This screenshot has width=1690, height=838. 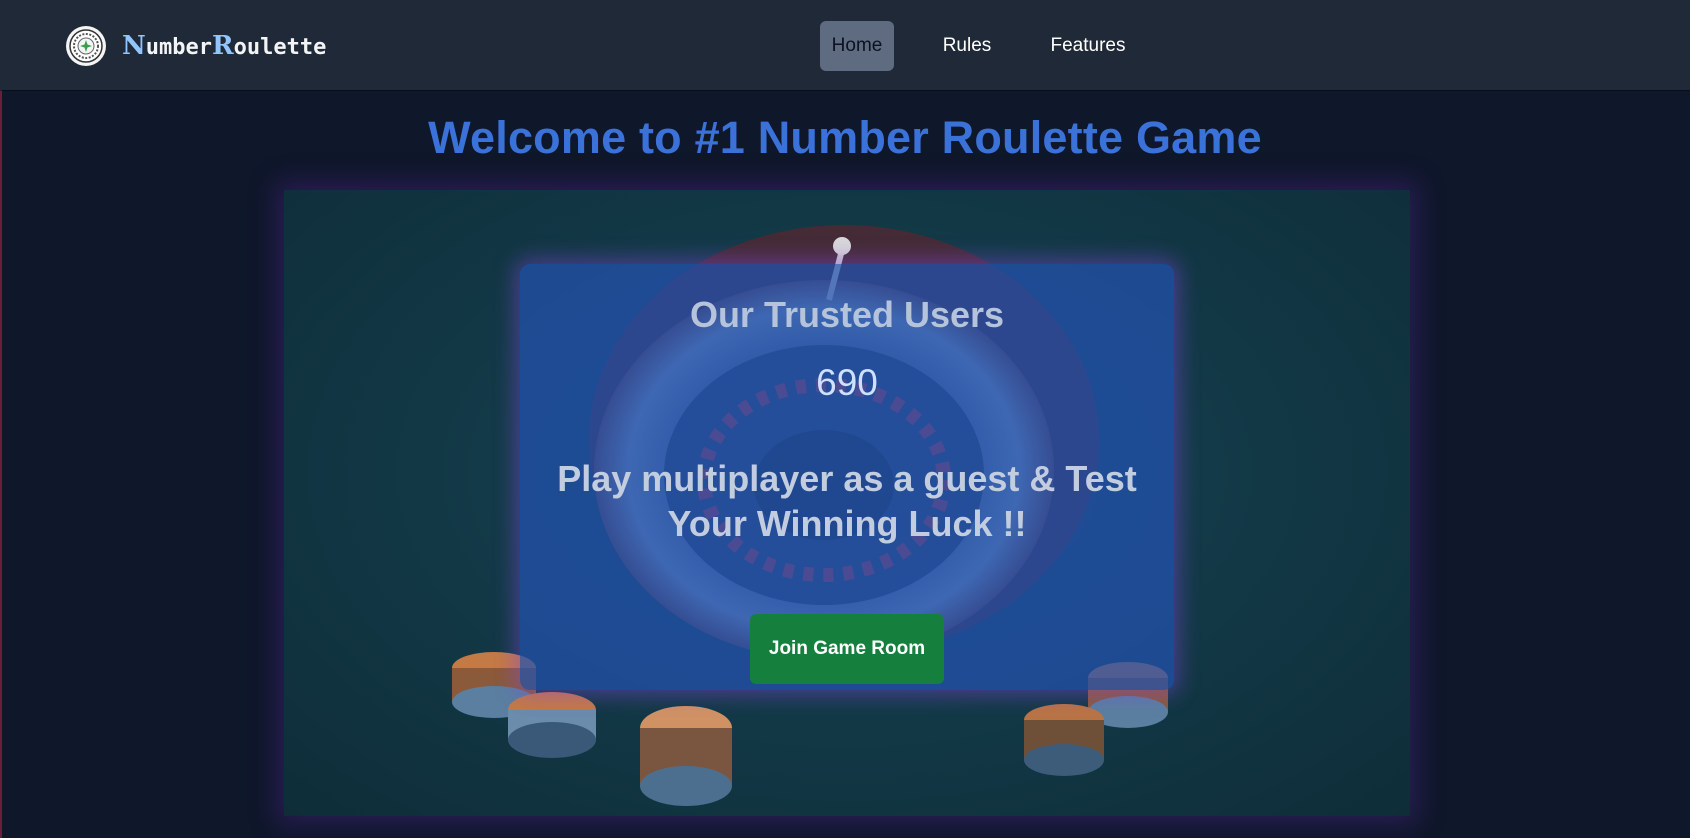 I want to click on top-navbar: NumberRoulette Home Rules Features, so click(x=845, y=45).